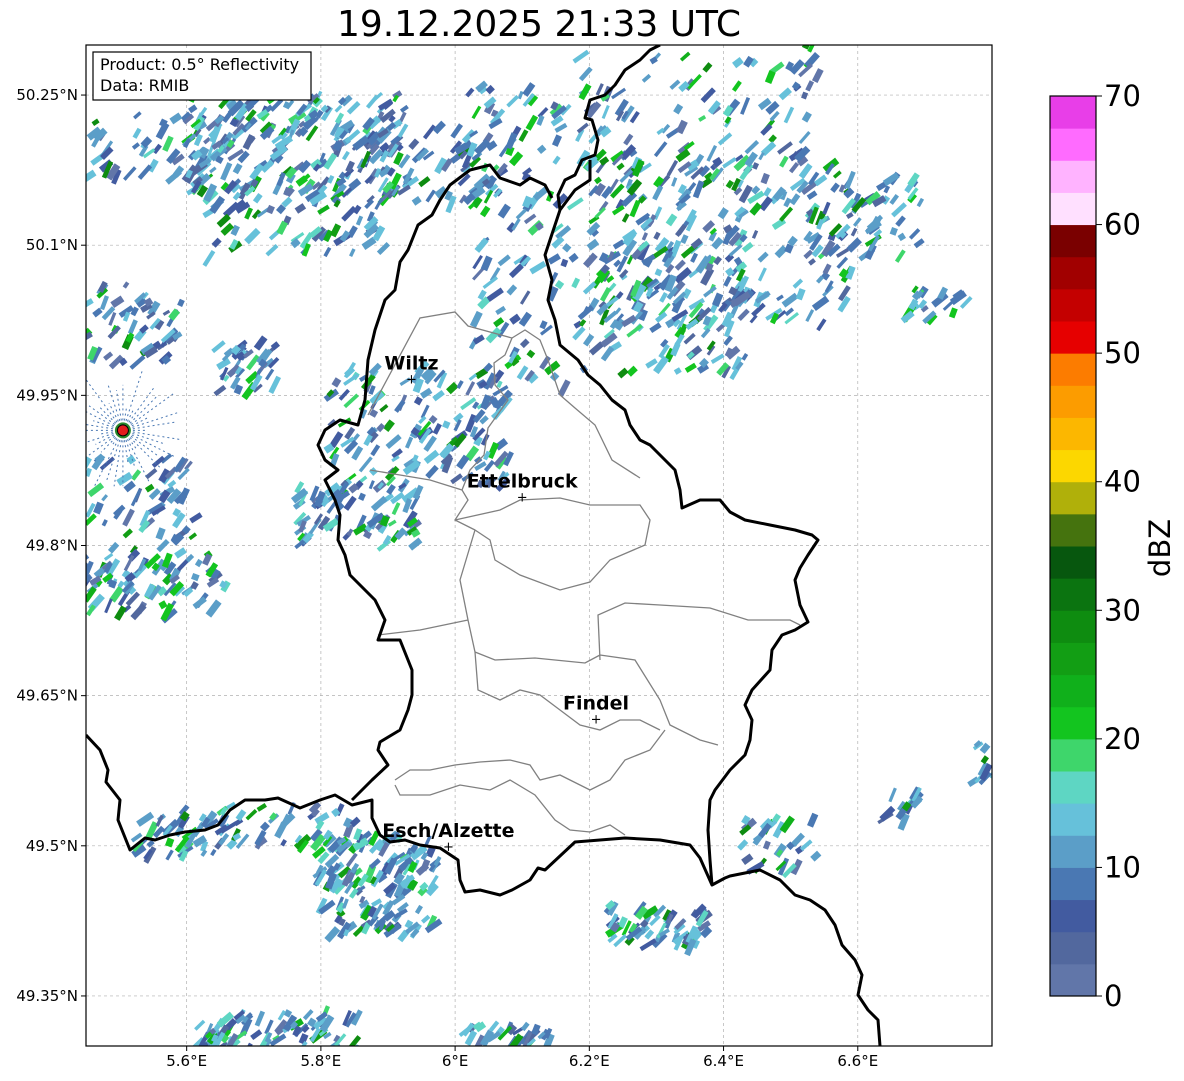  What do you see at coordinates (596, 704) in the screenshot?
I see `city-label: Findel` at bounding box center [596, 704].